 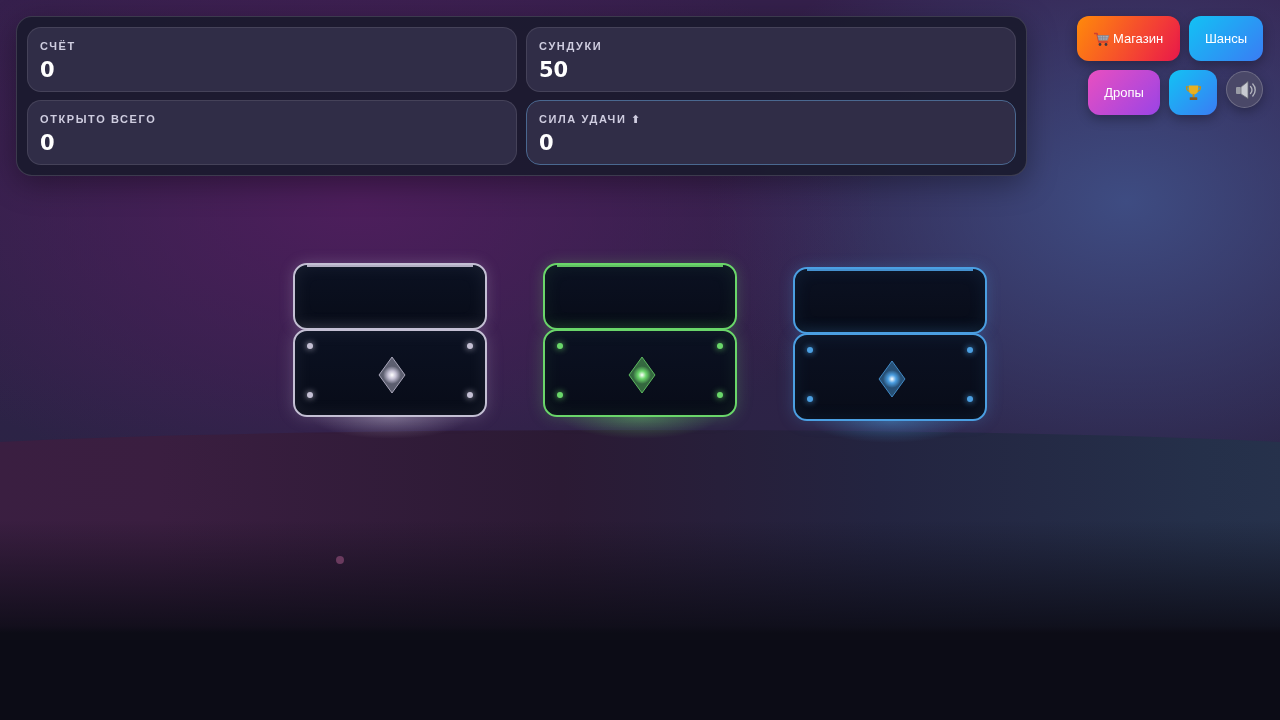 I want to click on speaker-icon, so click(x=1244, y=89).